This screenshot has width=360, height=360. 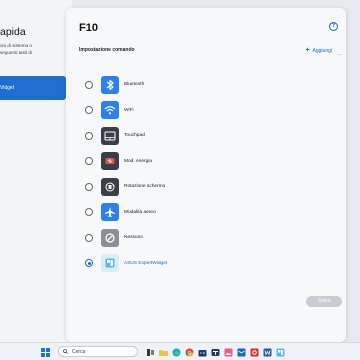 I want to click on dialog-title: F10, so click(x=88, y=28).